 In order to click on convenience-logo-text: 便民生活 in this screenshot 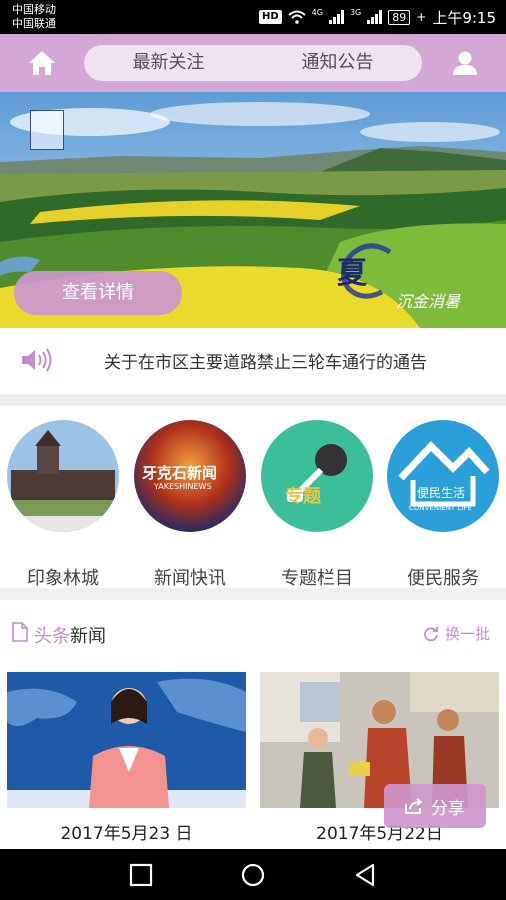, I will do `click(441, 493)`.